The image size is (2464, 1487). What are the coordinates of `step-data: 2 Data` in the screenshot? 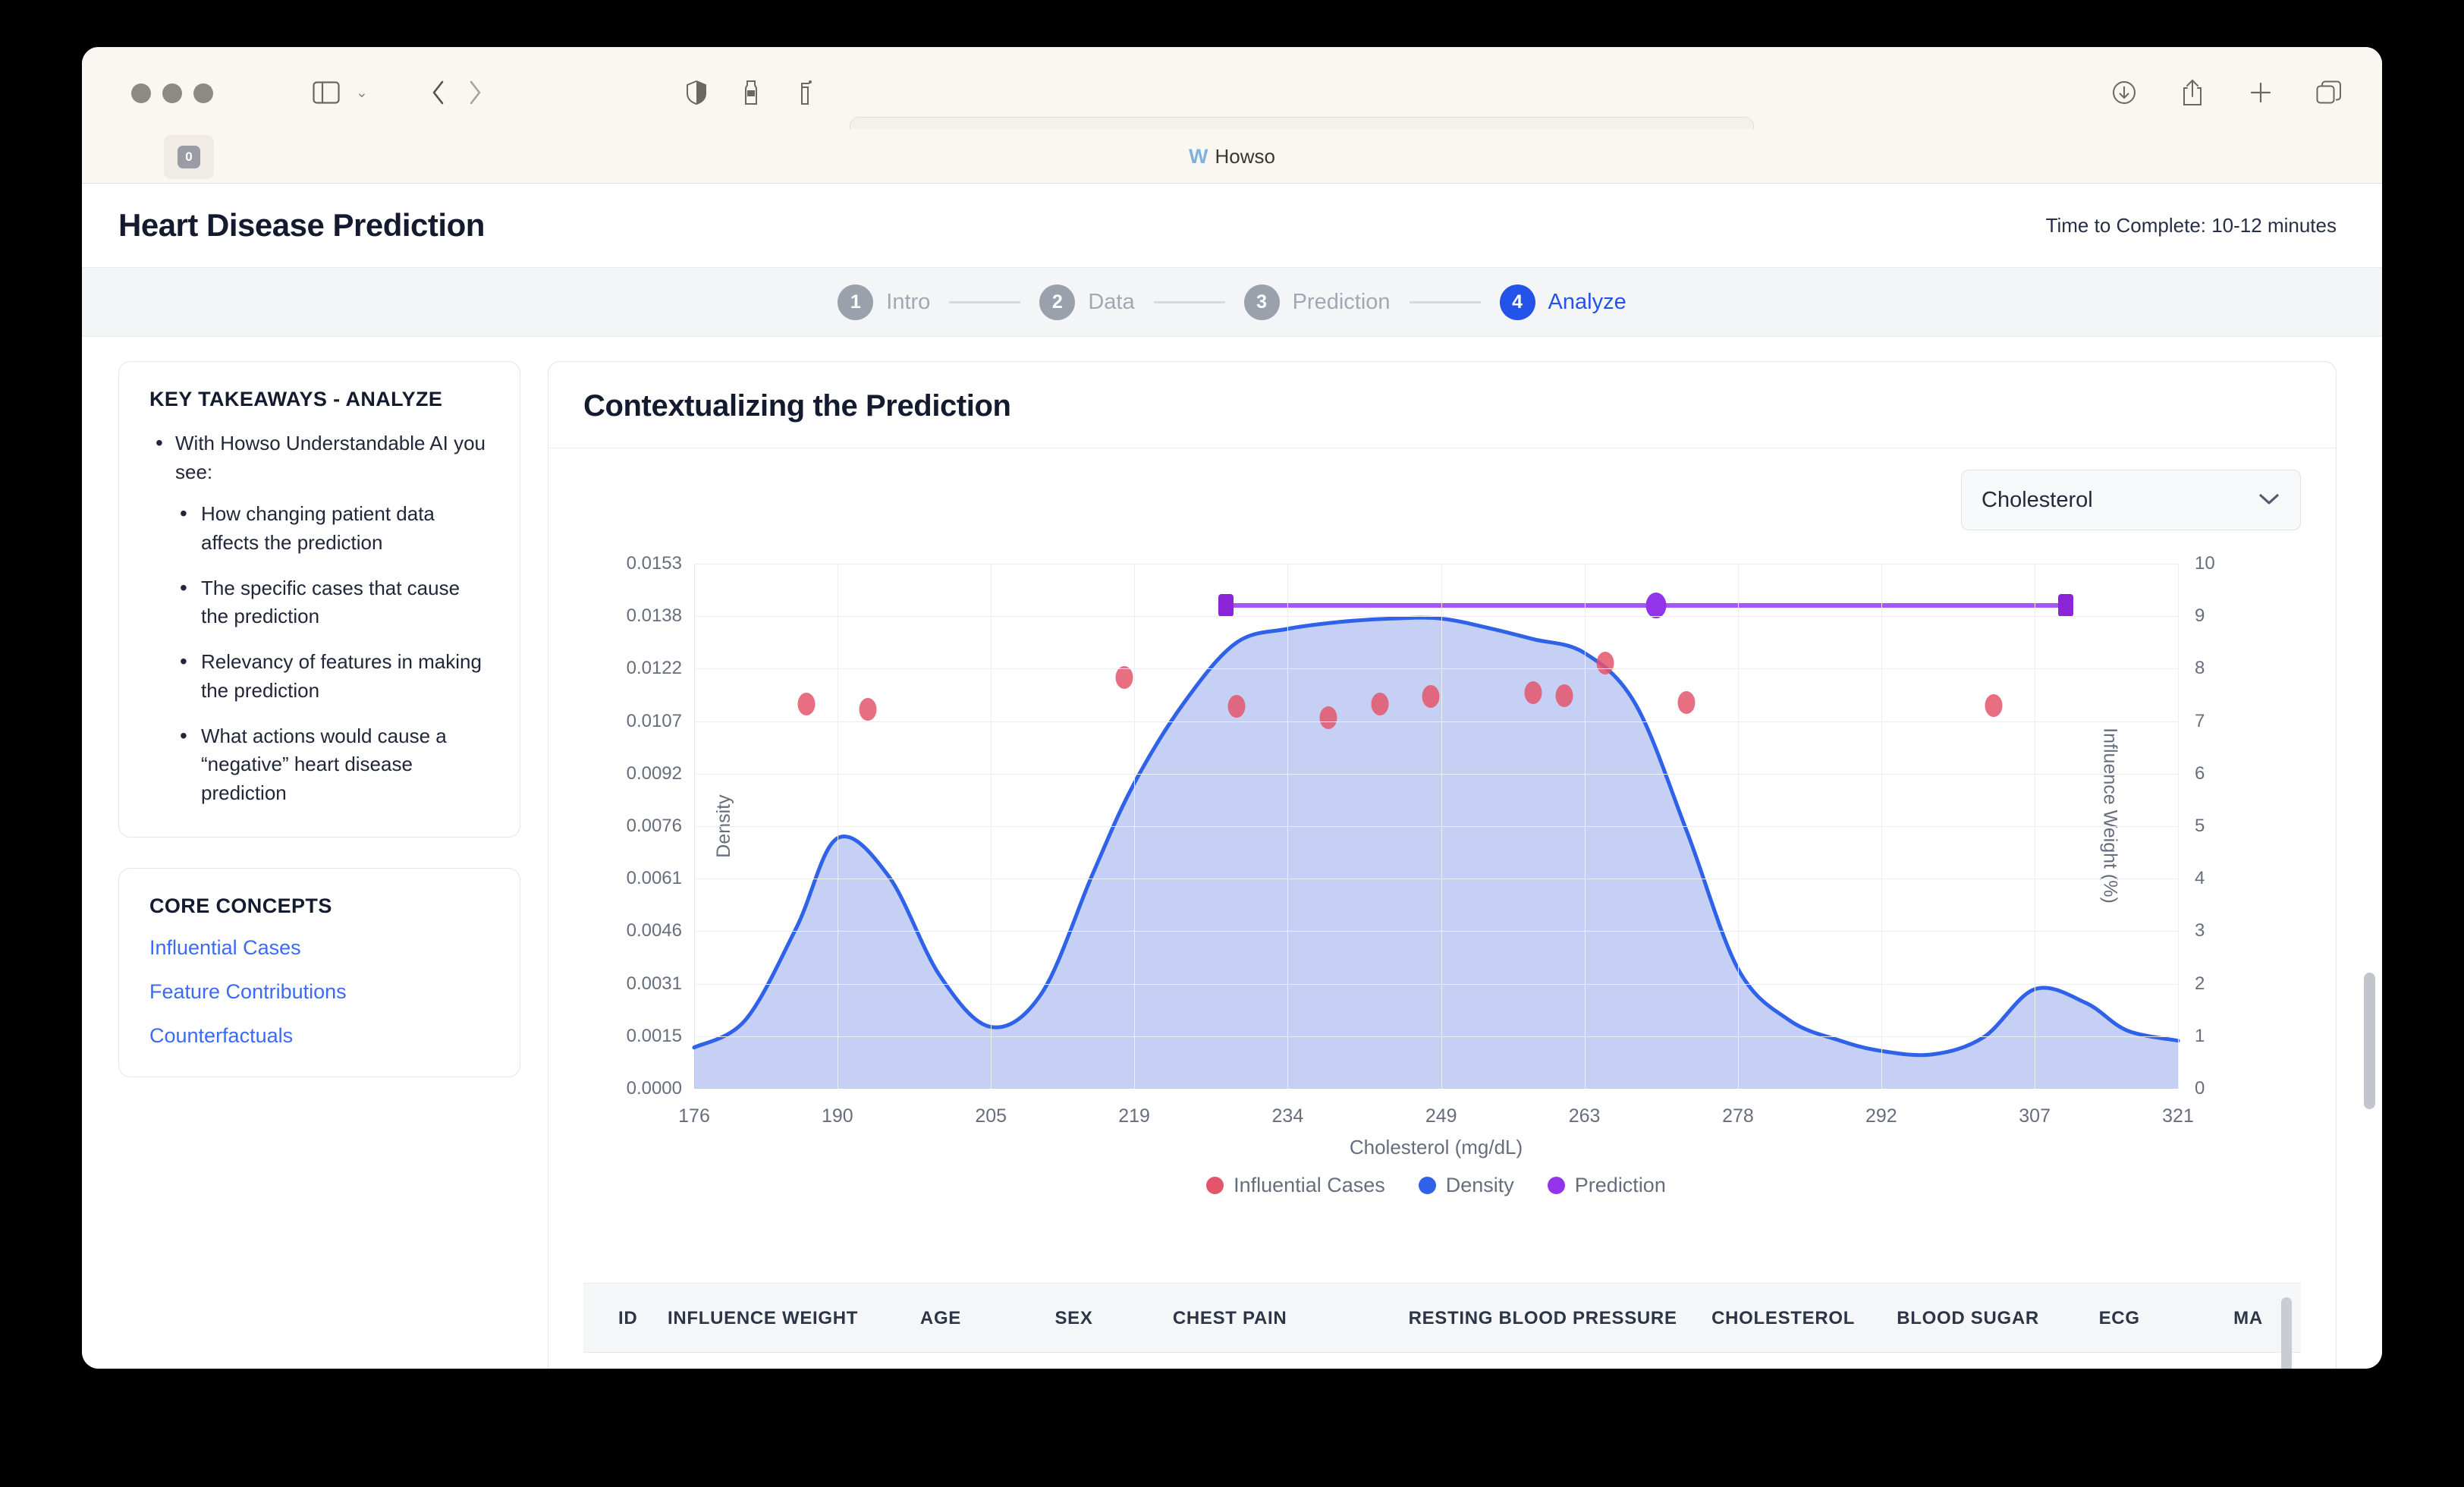 It's located at (1087, 302).